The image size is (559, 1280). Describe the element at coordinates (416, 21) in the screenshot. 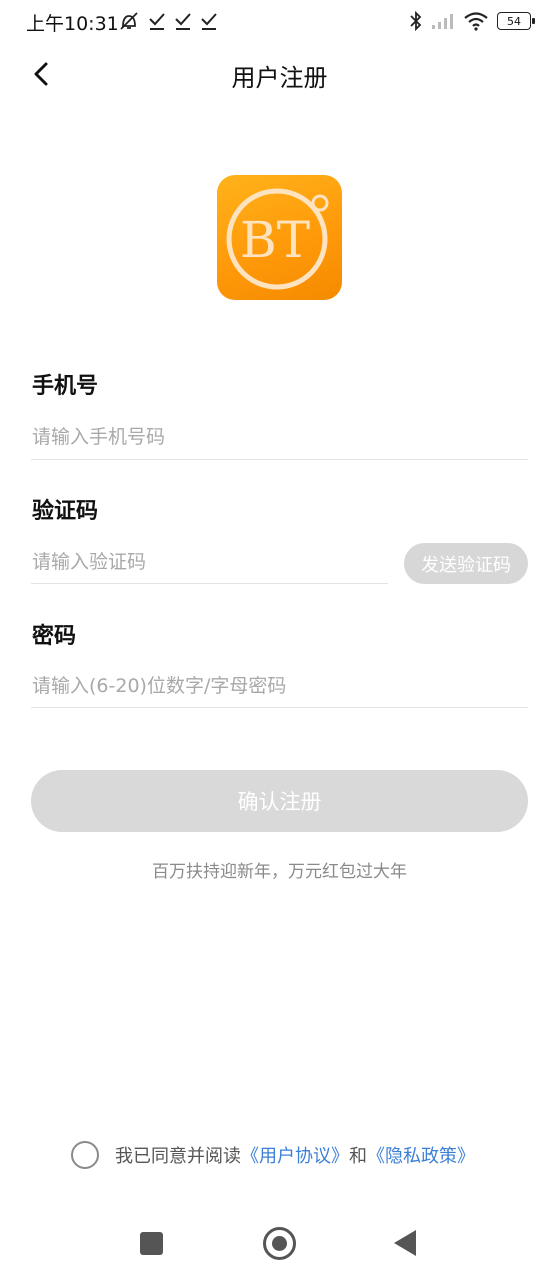

I see `bluetooth-icon` at that location.